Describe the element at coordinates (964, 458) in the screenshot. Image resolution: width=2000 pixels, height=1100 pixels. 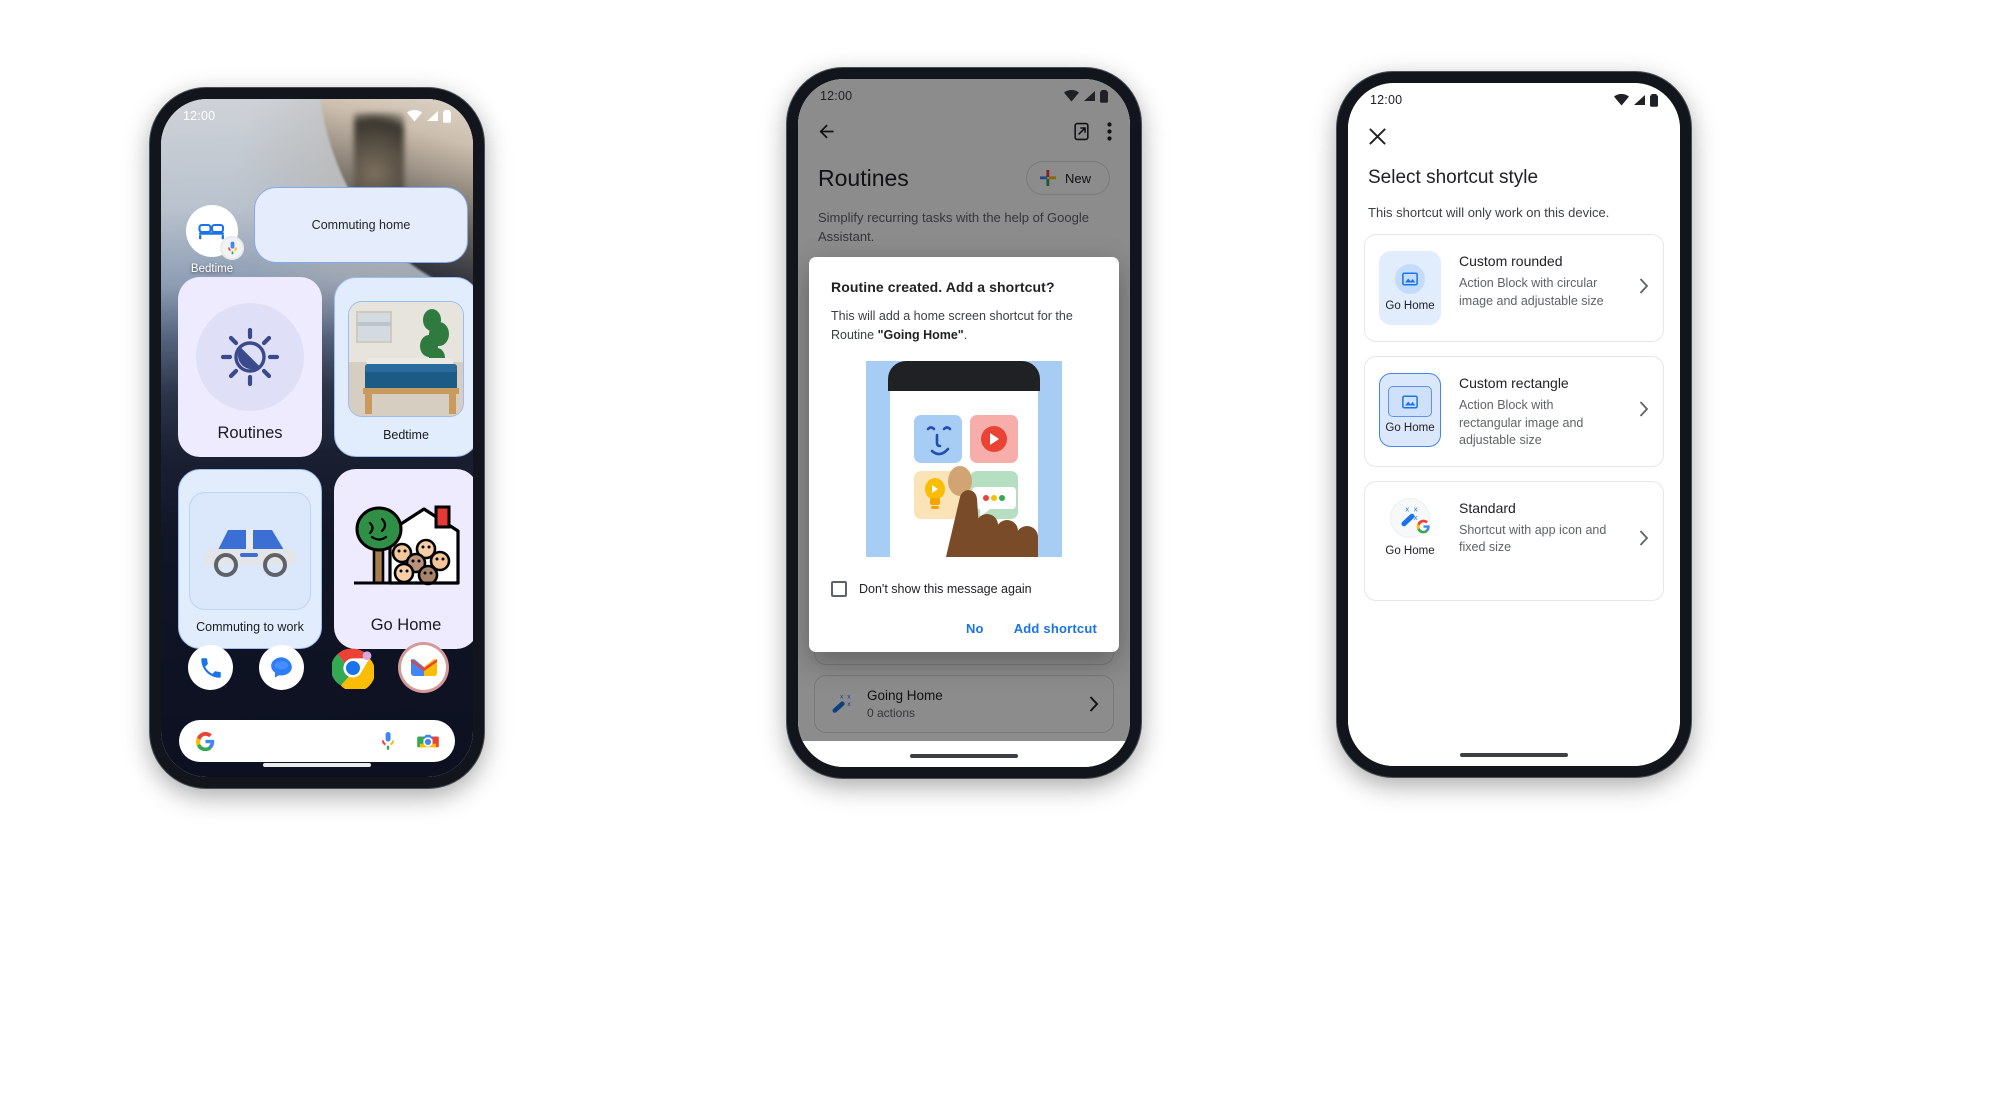
I see `home-screen-tap-illustration` at that location.